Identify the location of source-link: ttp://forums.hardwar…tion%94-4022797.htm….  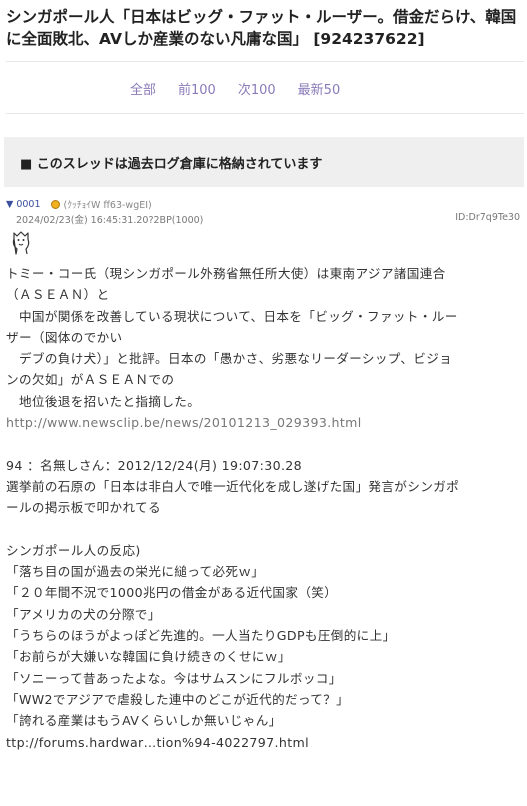
(262, 742).